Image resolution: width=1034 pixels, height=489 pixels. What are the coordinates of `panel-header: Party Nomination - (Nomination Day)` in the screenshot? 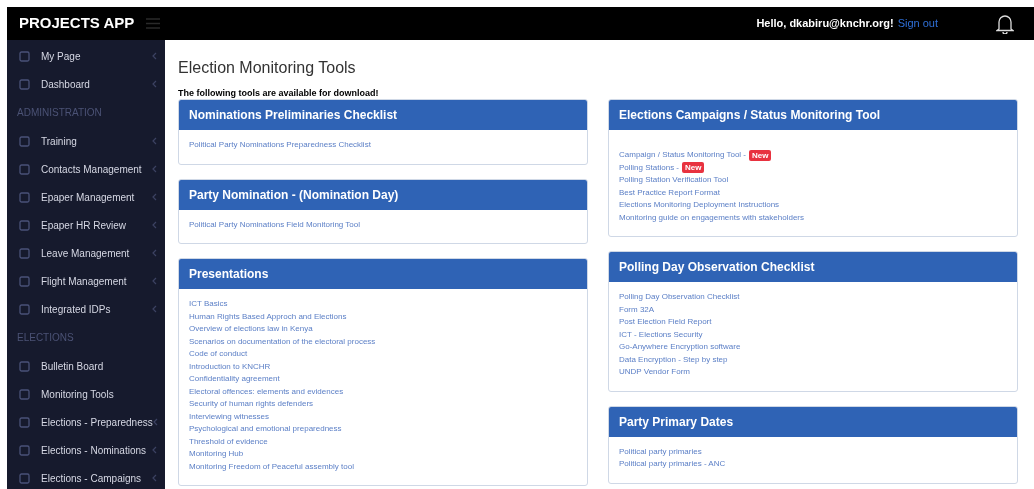 It's located at (383, 194).